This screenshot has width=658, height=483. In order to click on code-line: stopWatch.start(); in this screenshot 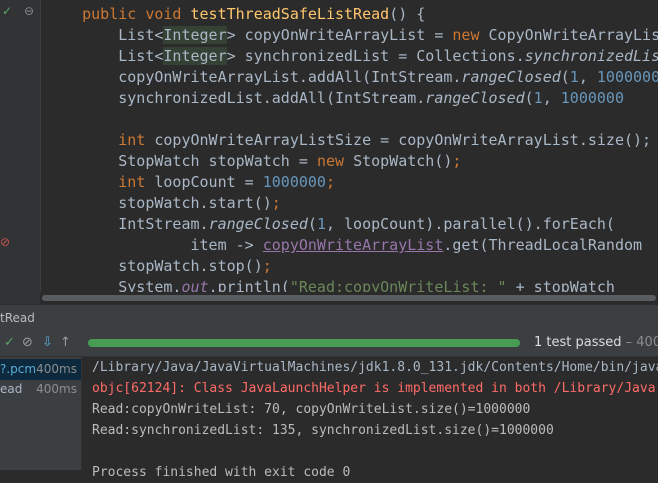, I will do `click(163, 203)`.